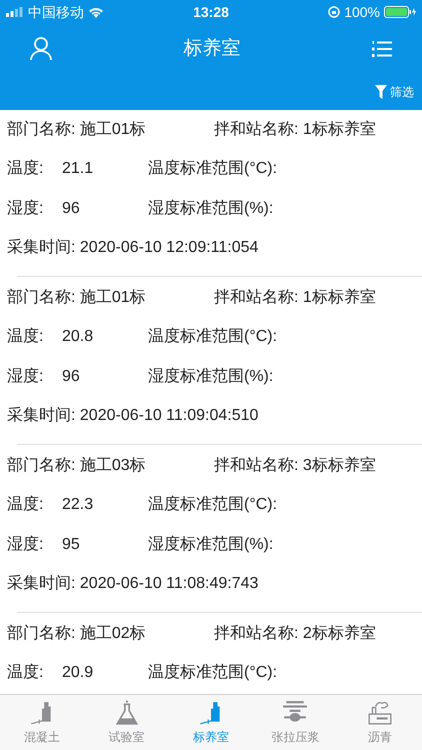 The height and width of the screenshot is (750, 422). What do you see at coordinates (382, 49) in the screenshot?
I see `numbered-list-icon` at bounding box center [382, 49].